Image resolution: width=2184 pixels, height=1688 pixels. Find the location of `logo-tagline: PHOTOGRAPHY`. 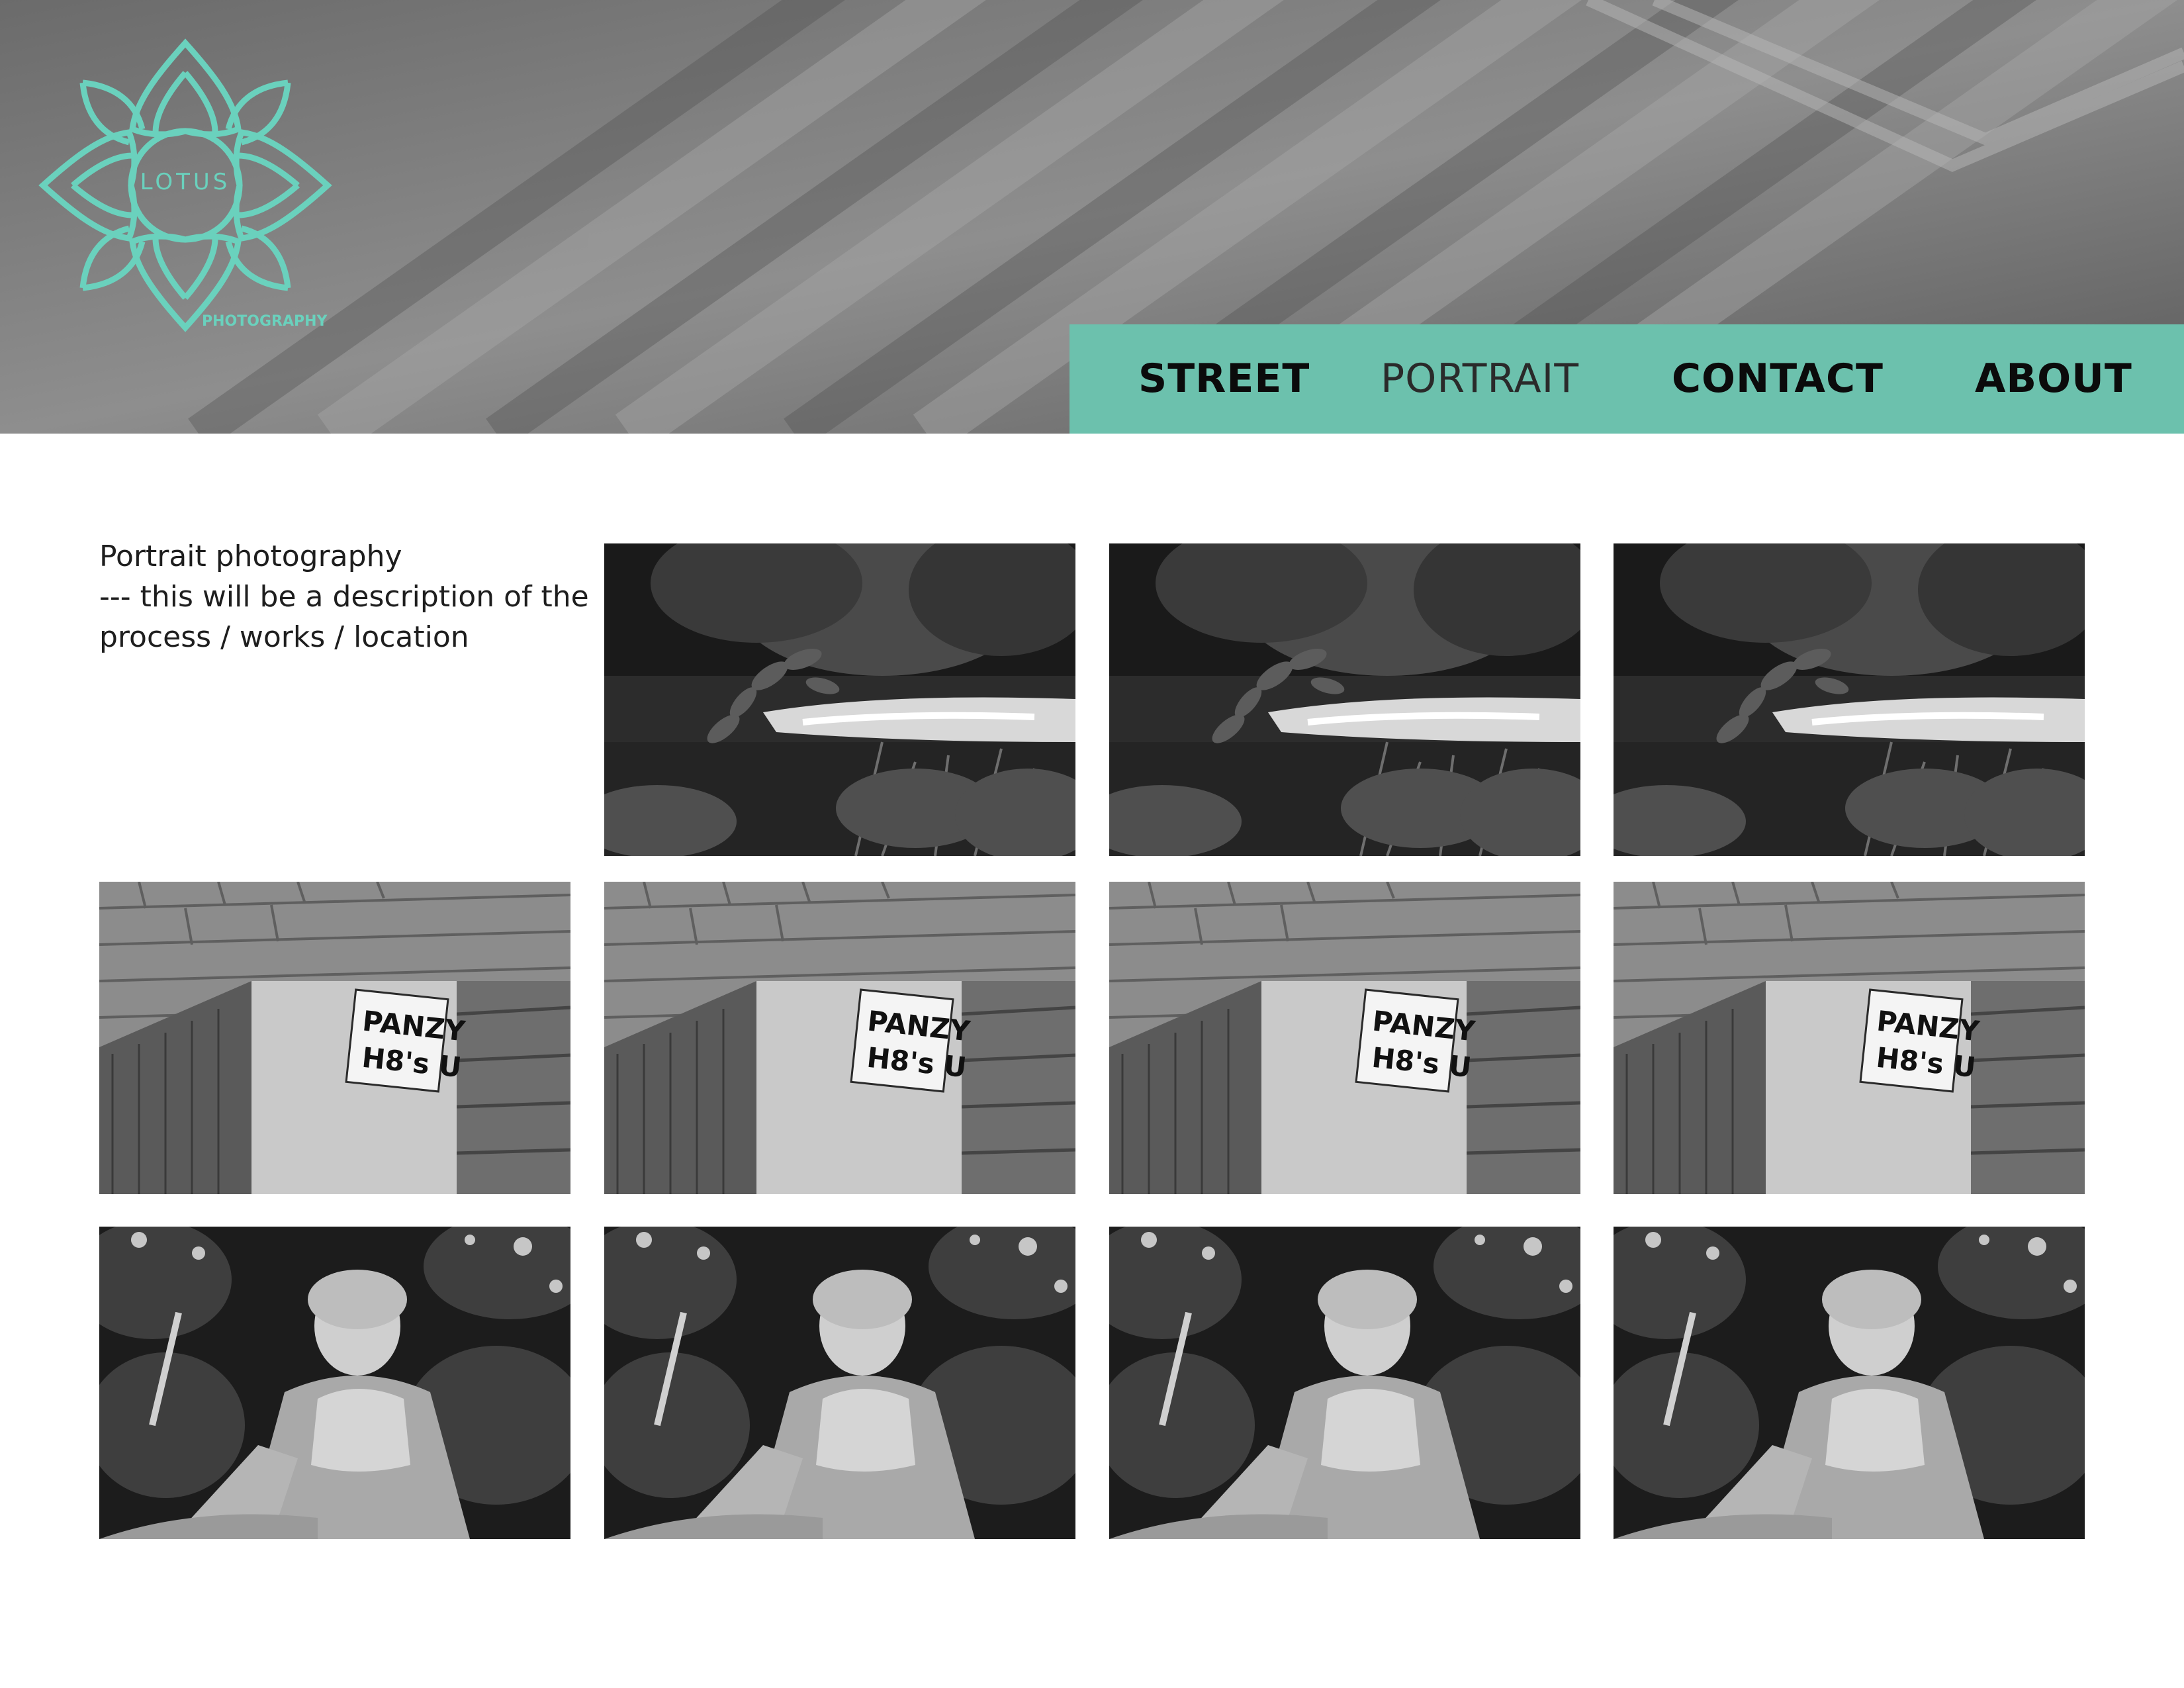

logo-tagline: PHOTOGRAPHY is located at coordinates (265, 321).